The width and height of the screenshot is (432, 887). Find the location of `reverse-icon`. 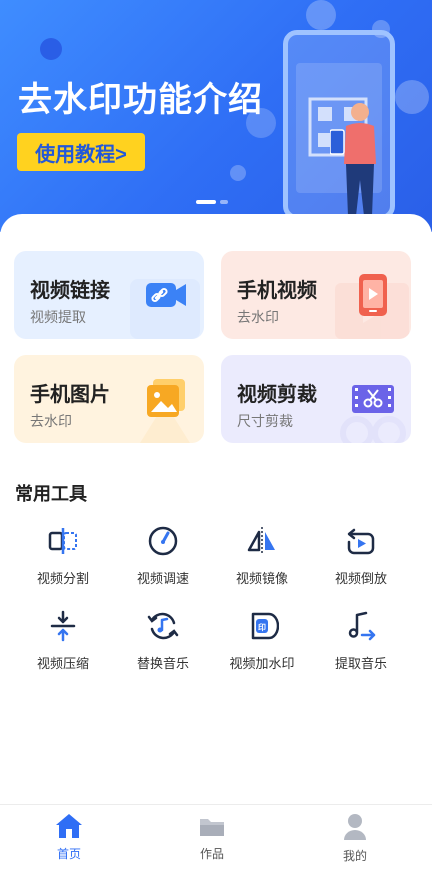

reverse-icon is located at coordinates (361, 541).